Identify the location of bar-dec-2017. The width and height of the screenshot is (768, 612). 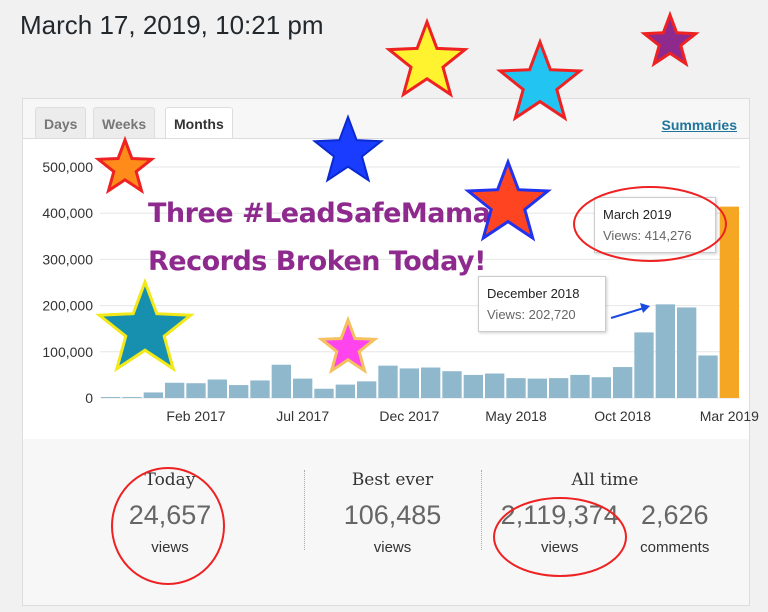
(409, 383).